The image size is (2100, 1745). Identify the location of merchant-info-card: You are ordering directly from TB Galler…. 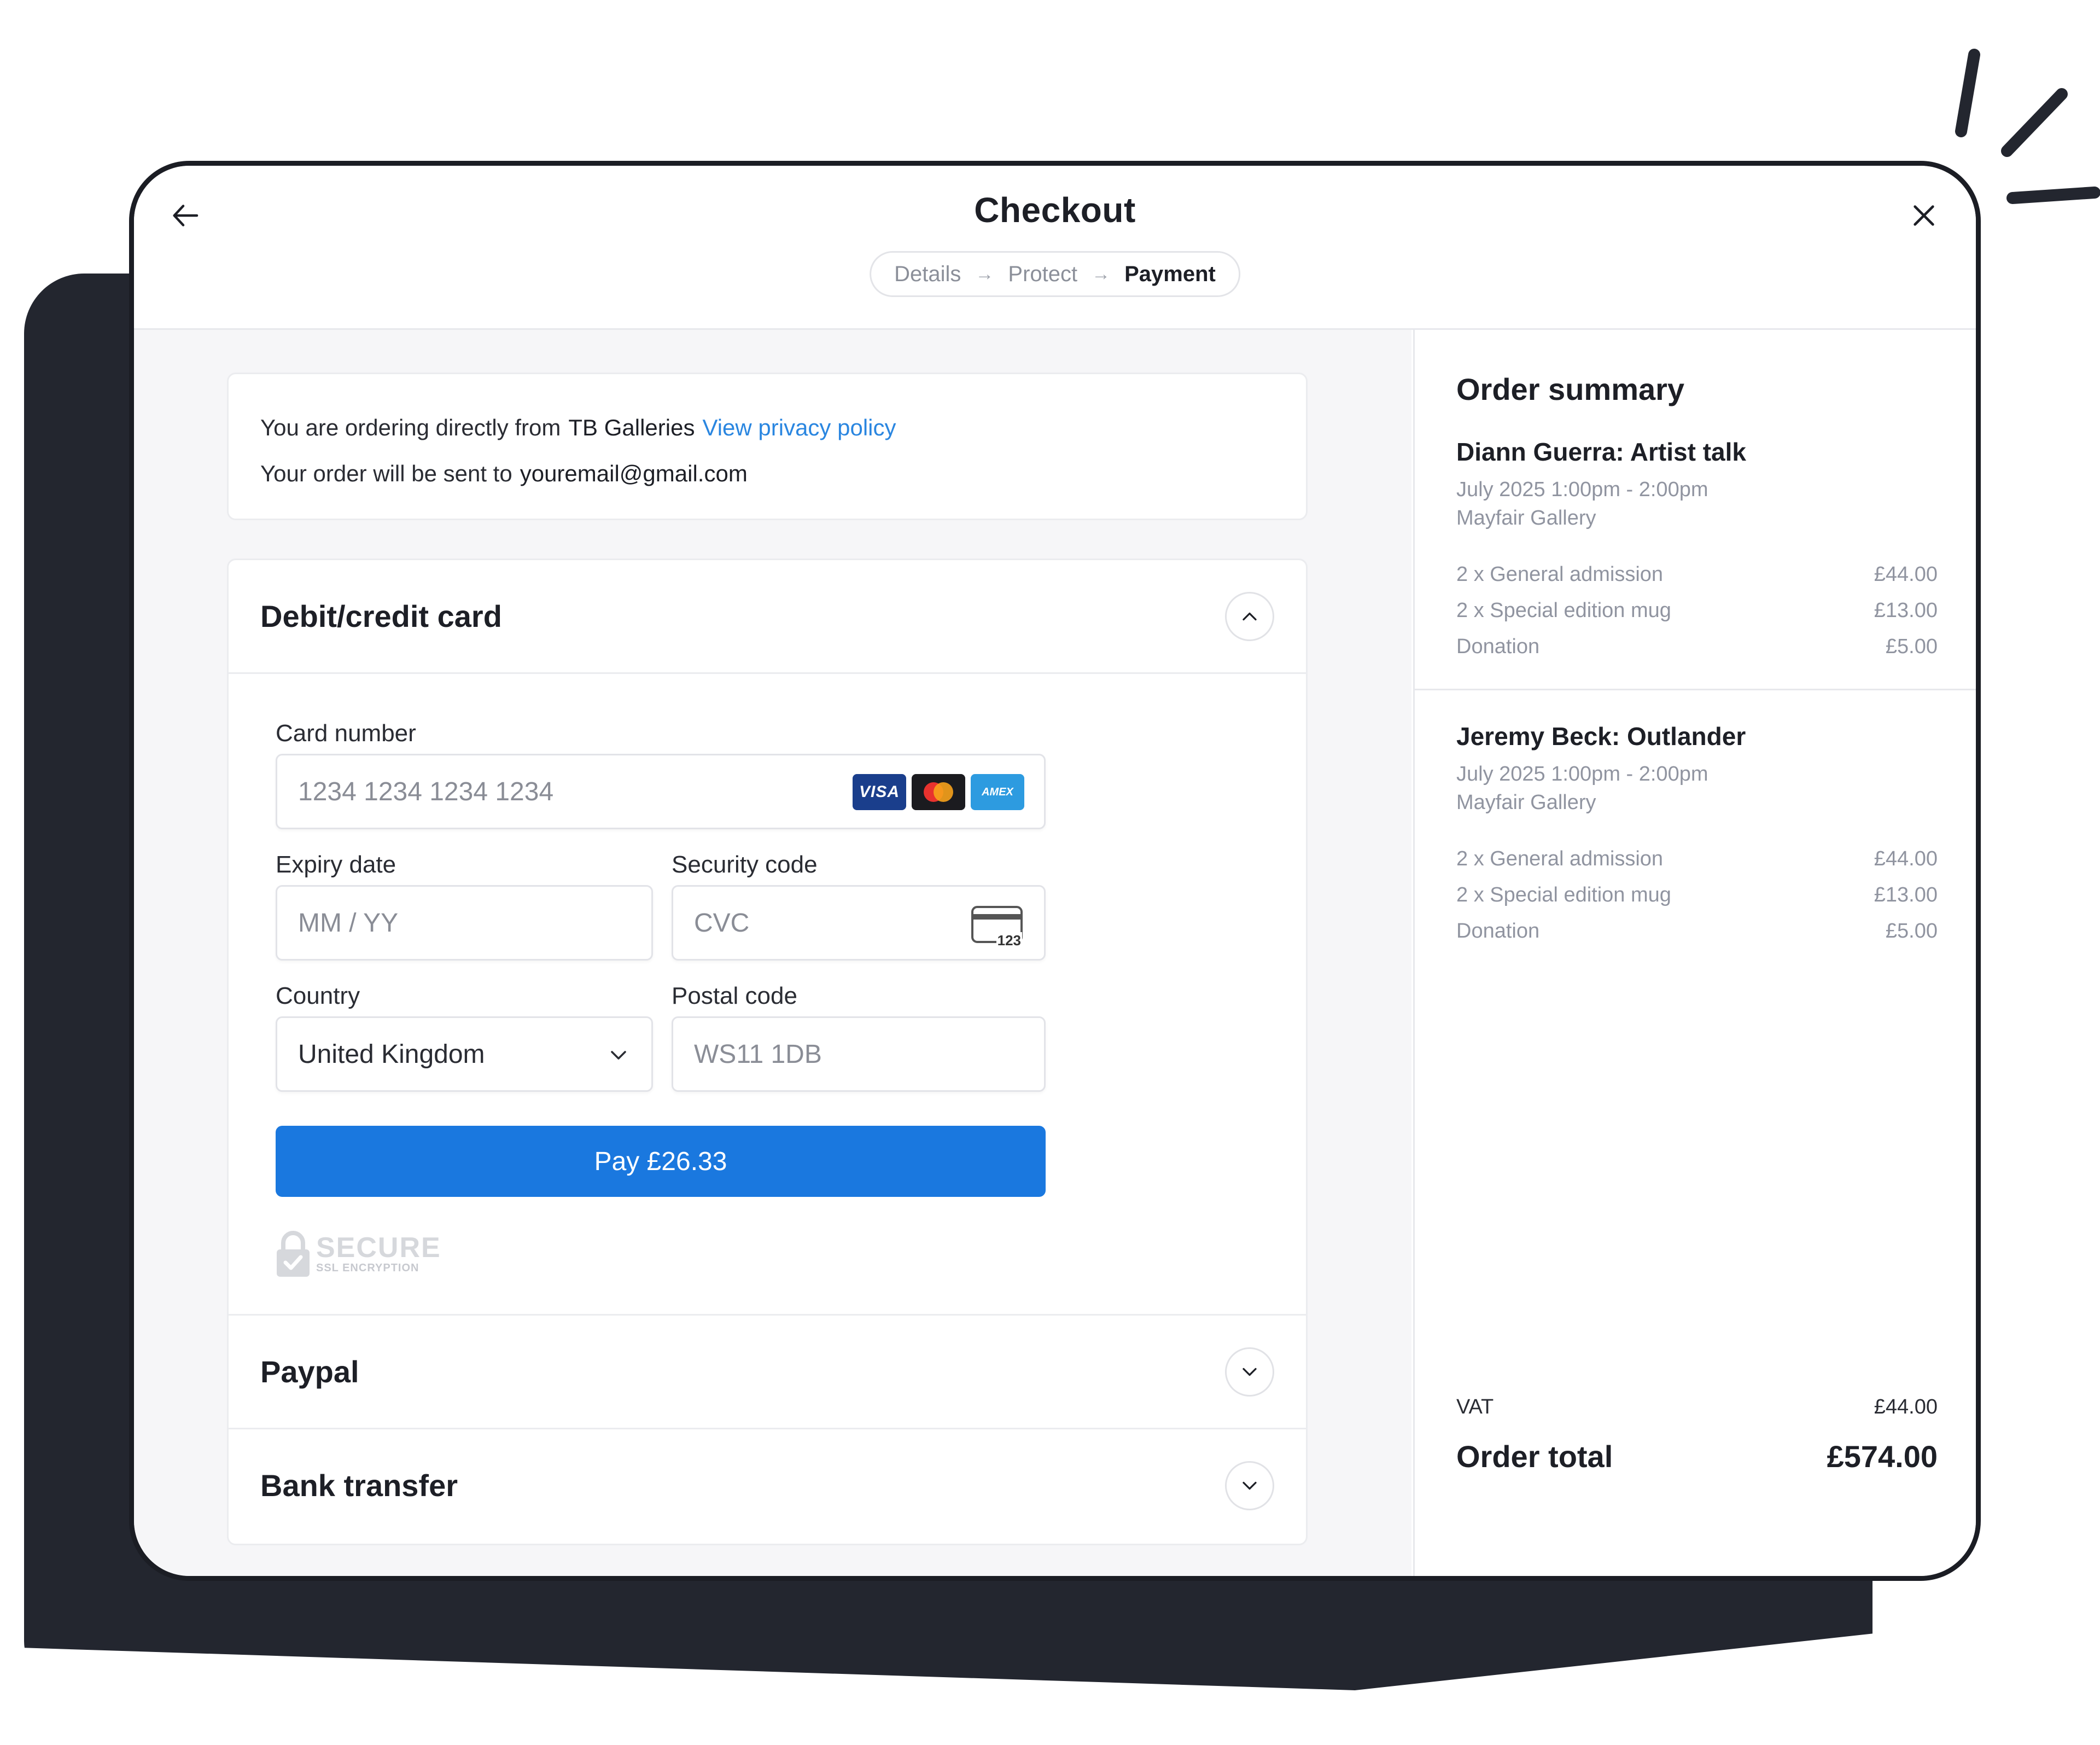
(767, 446).